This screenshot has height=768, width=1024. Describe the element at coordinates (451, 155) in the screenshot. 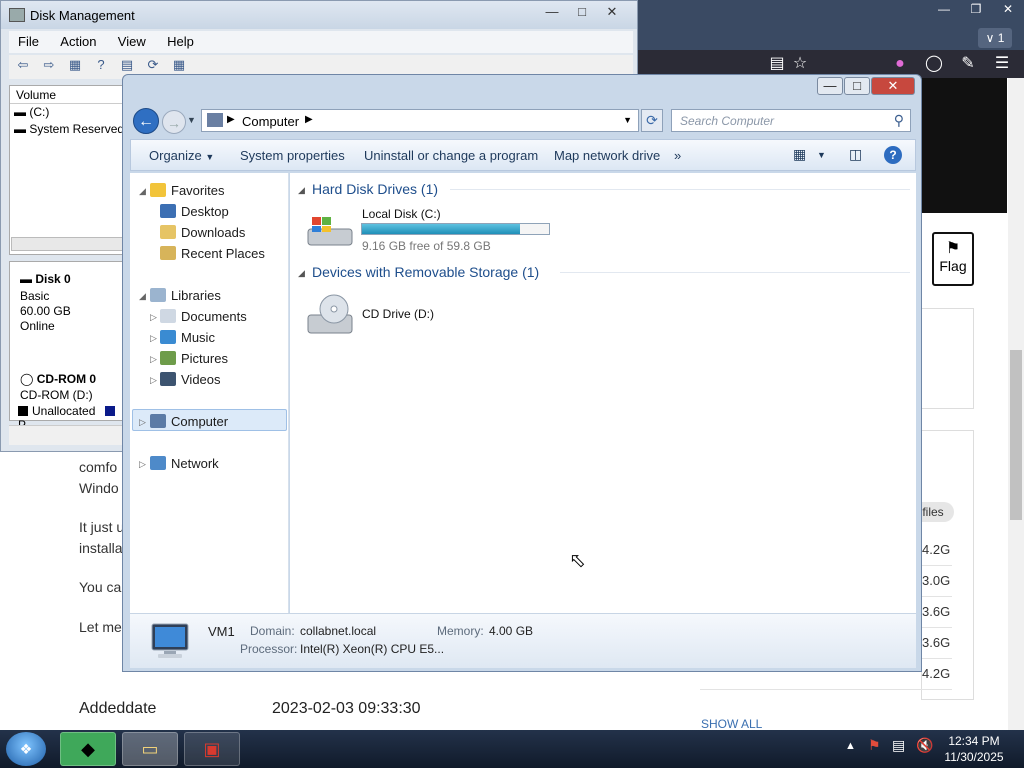

I see `uninstall-program-button: Uninstall or change a program` at that location.